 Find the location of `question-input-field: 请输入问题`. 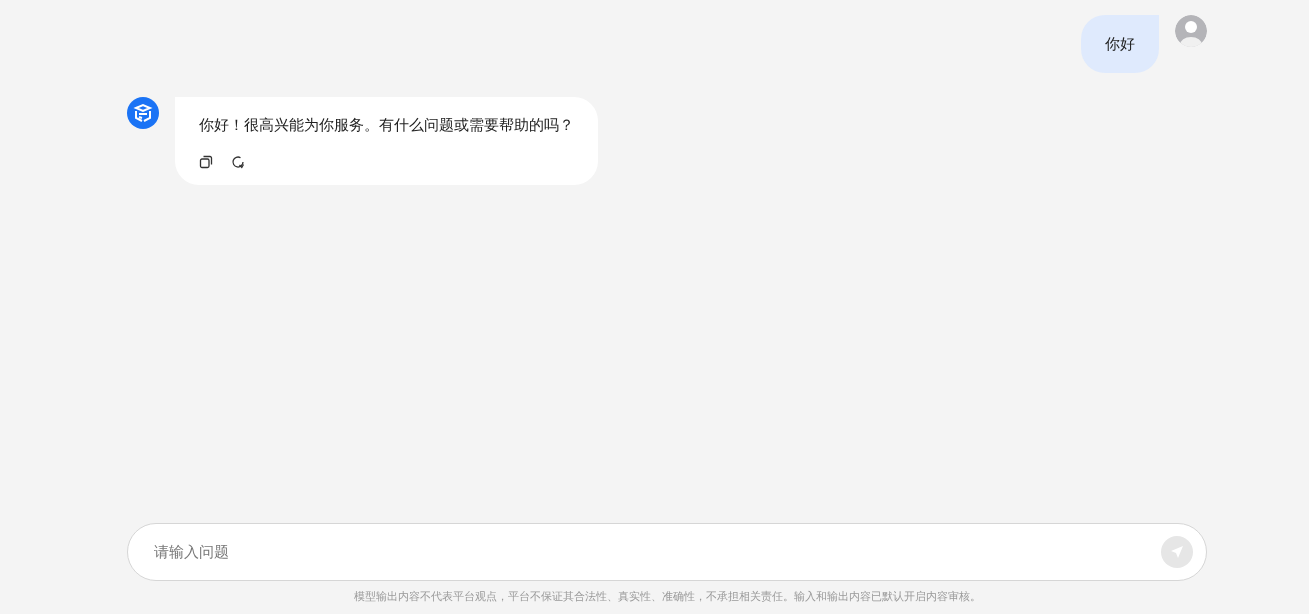

question-input-field: 请输入问题 is located at coordinates (656, 552).